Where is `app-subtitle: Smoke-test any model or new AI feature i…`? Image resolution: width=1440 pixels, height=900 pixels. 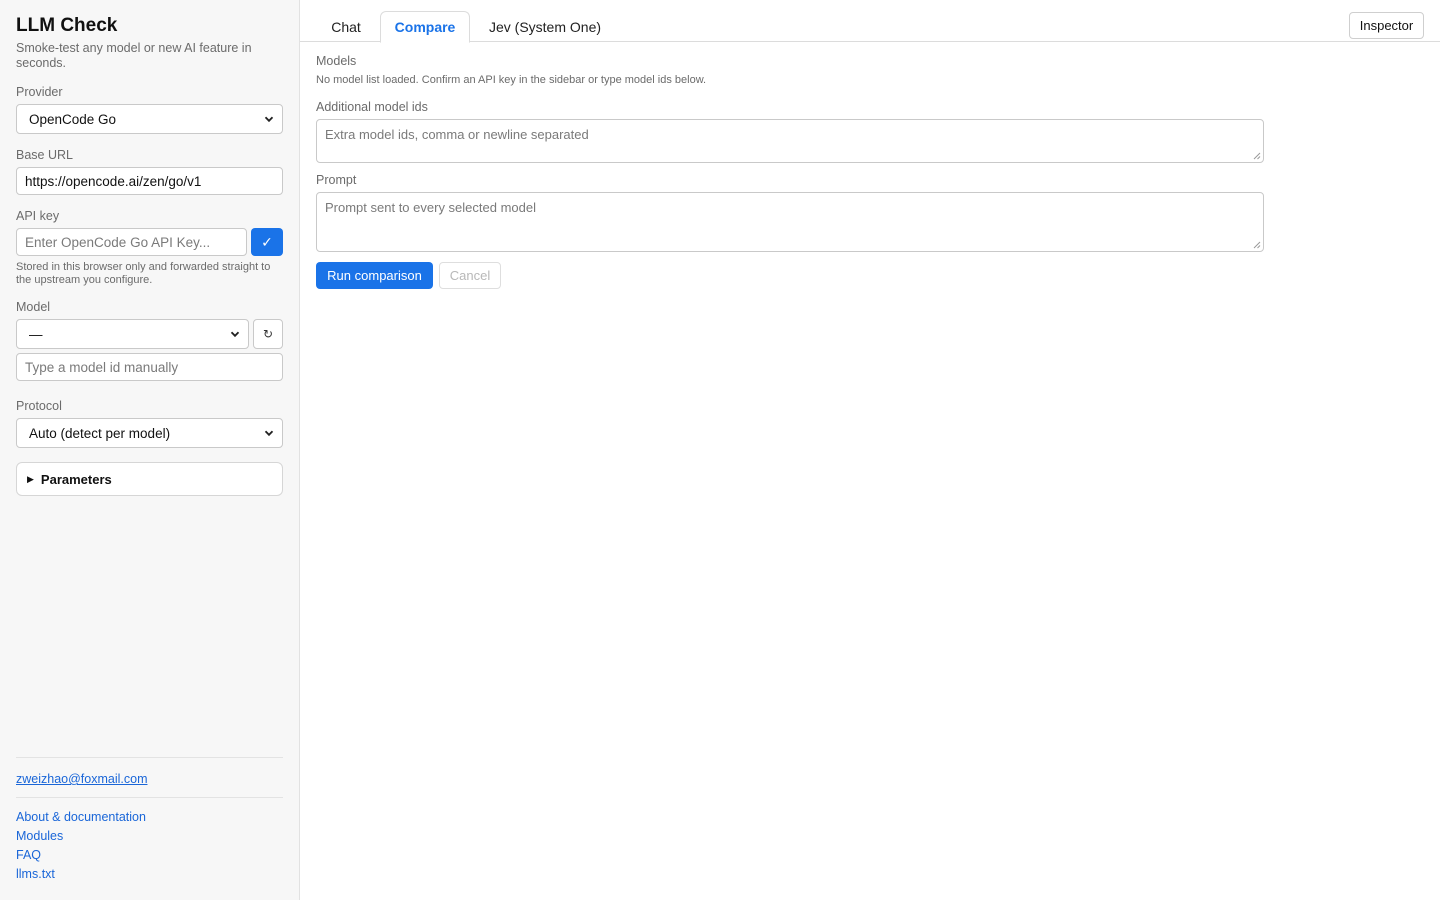
app-subtitle: Smoke-test any model or new AI feature i… is located at coordinates (134, 55).